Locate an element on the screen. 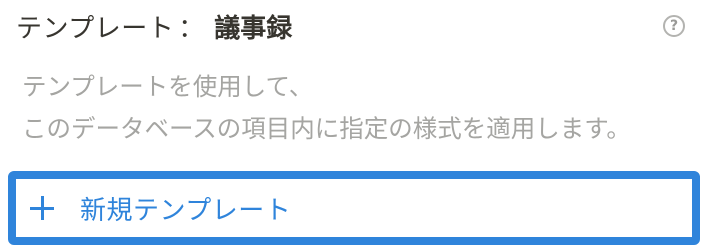 The width and height of the screenshot is (708, 250). description-line-1: テンプレートを使用して、 is located at coordinates (168, 86).